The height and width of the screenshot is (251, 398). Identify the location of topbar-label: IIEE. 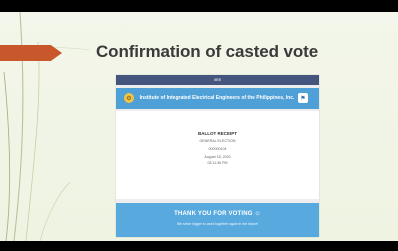
(217, 79).